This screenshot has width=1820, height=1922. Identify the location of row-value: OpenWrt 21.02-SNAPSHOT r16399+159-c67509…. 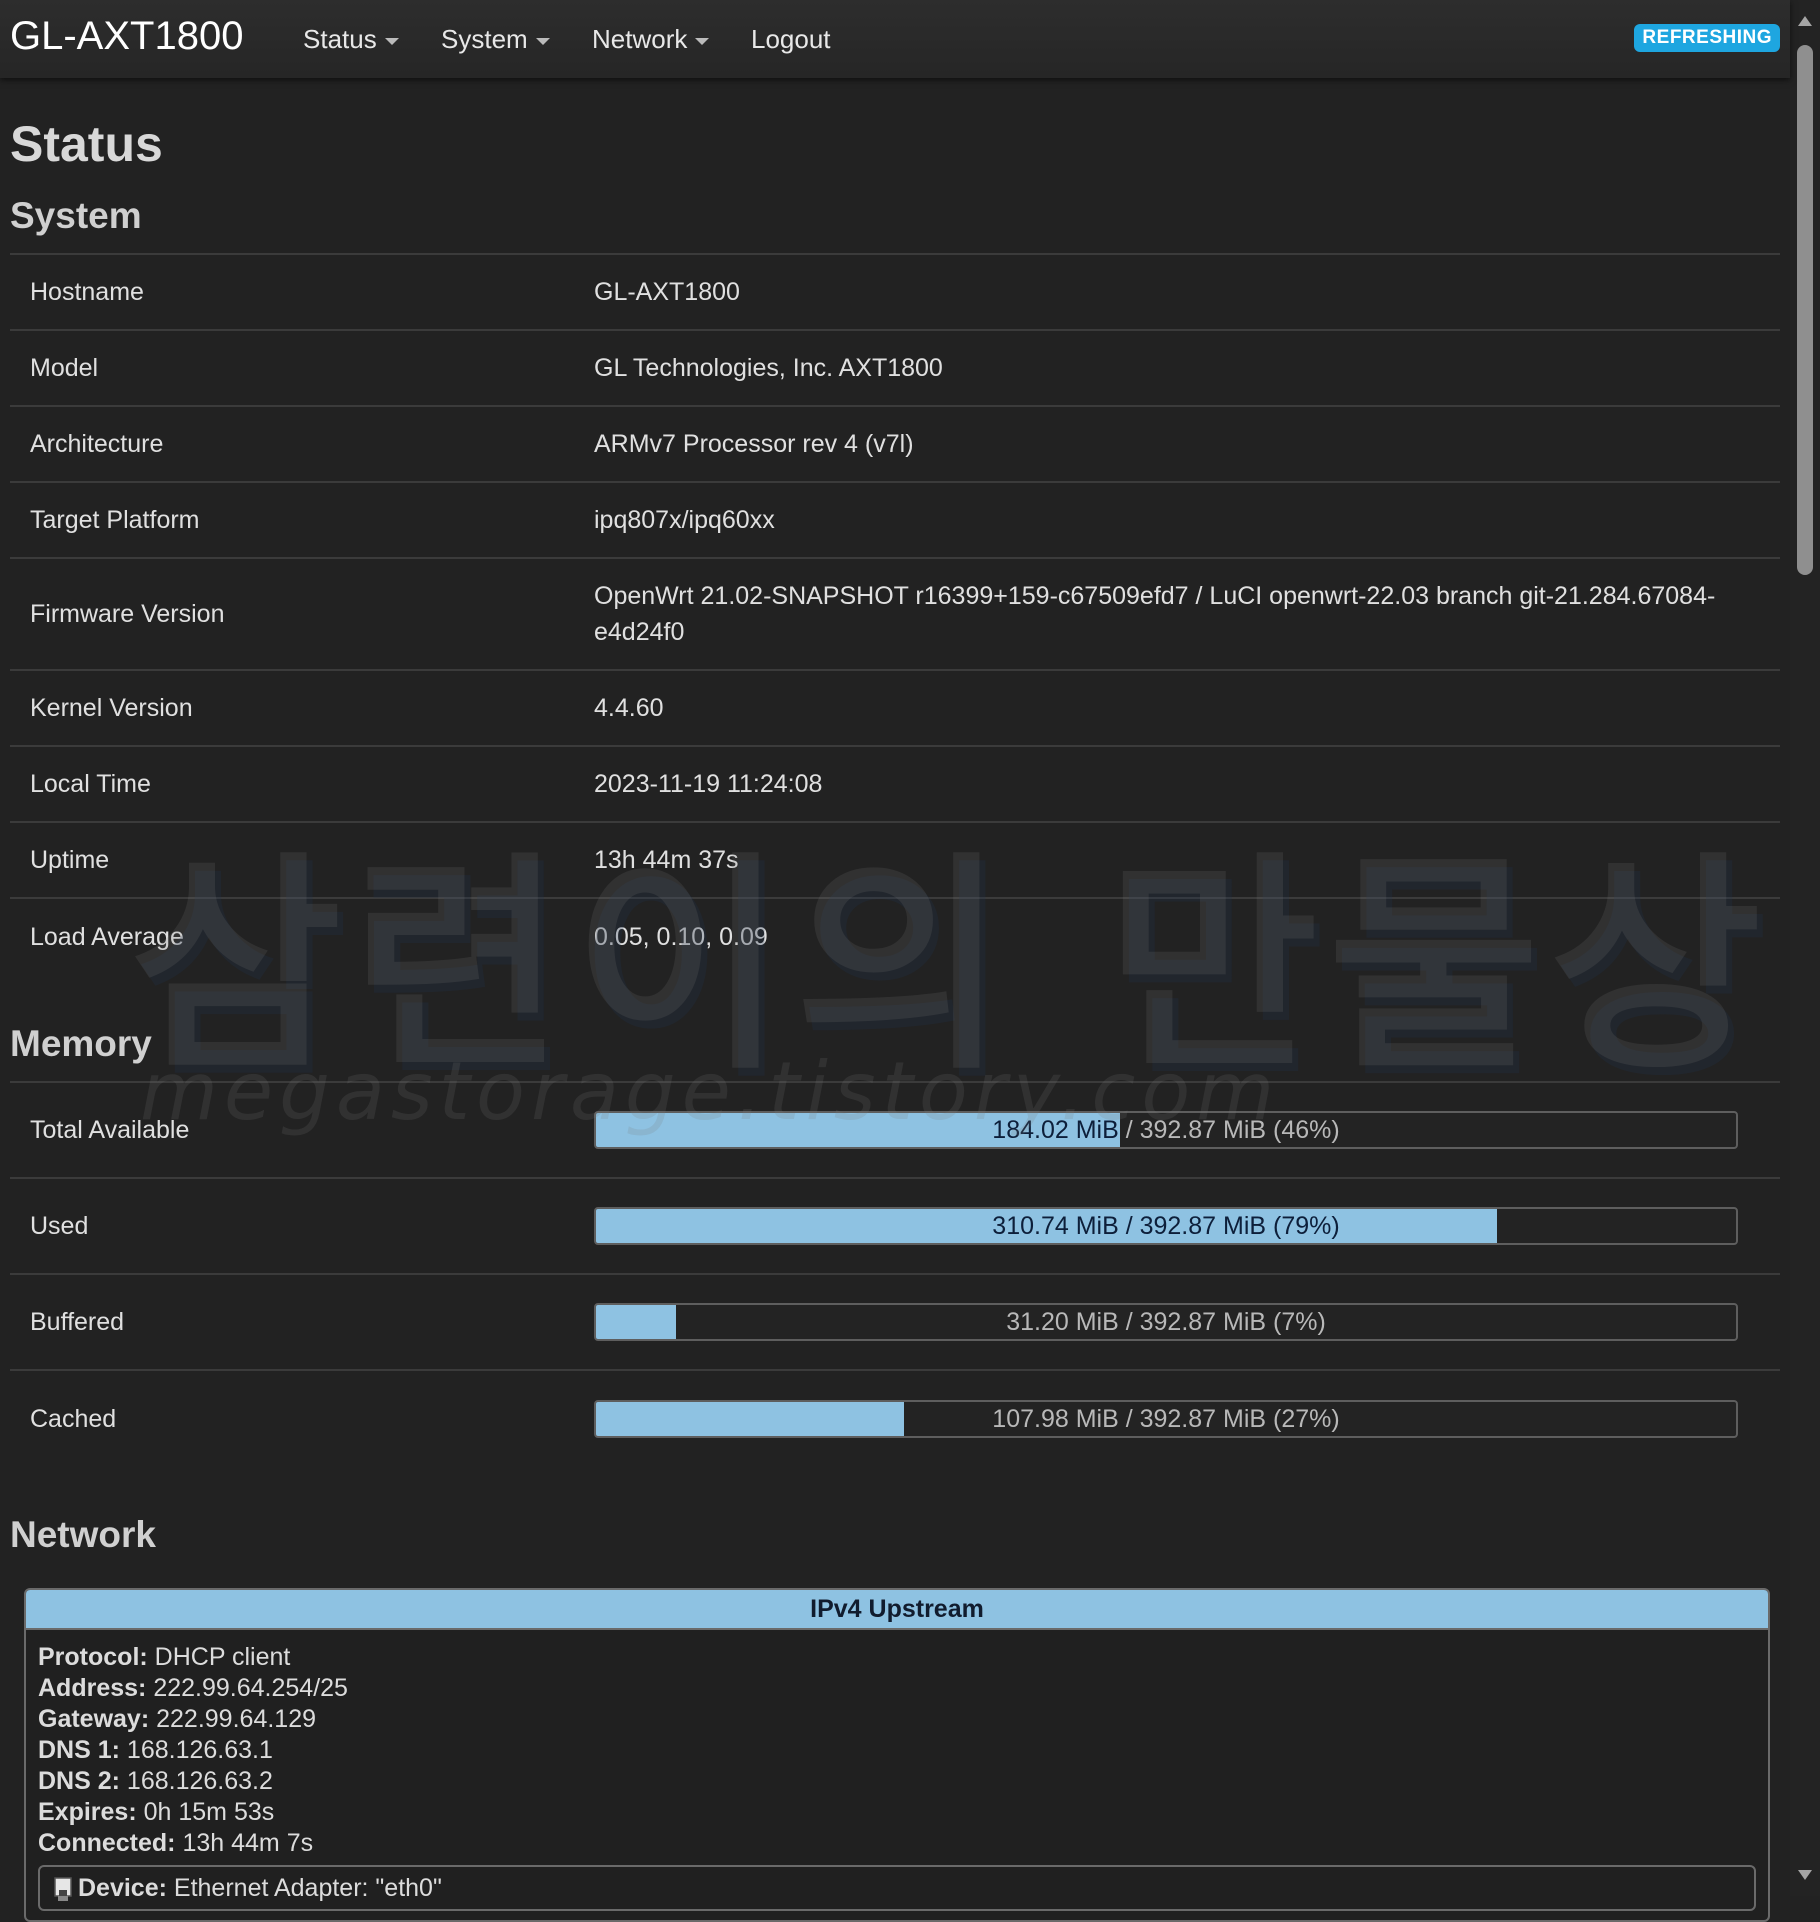
(1155, 614).